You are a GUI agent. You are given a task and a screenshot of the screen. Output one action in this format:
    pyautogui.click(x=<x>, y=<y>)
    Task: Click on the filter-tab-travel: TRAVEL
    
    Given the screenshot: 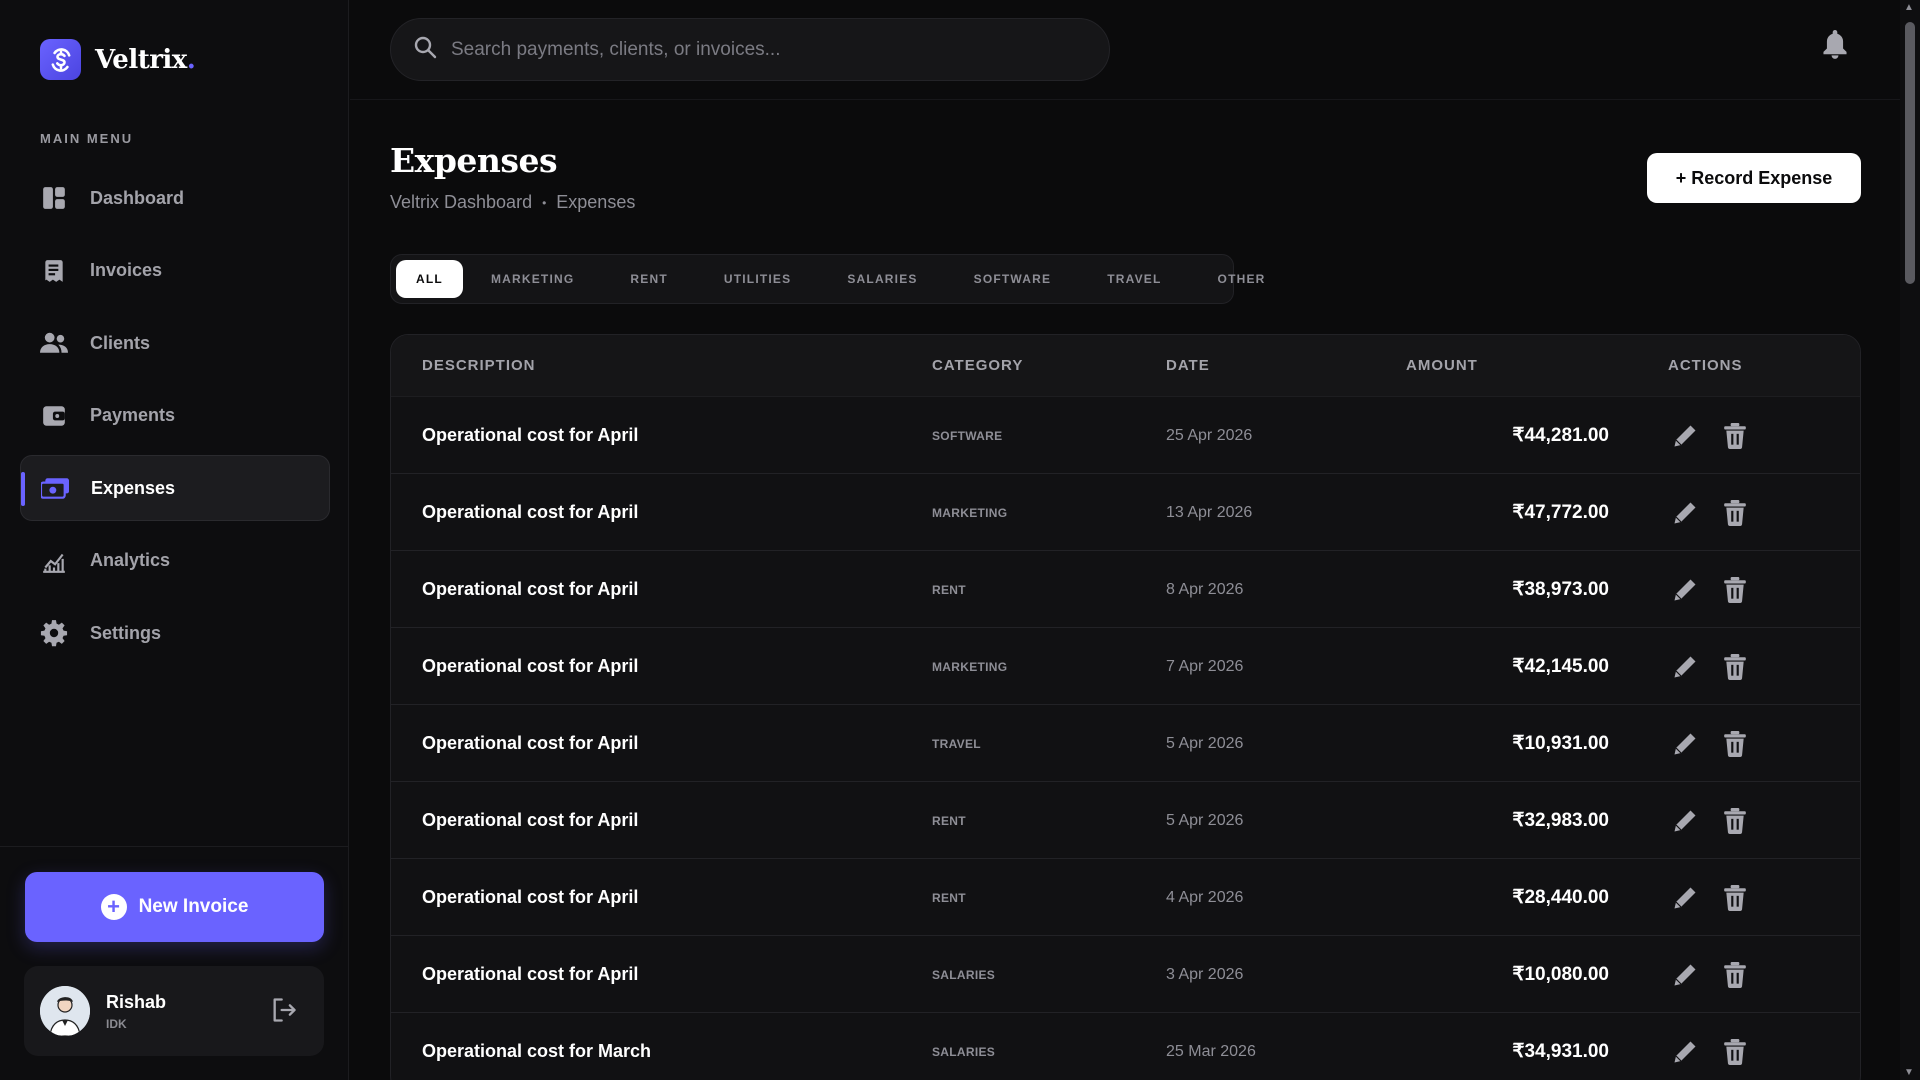 What is the action you would take?
    pyautogui.click(x=1134, y=279)
    